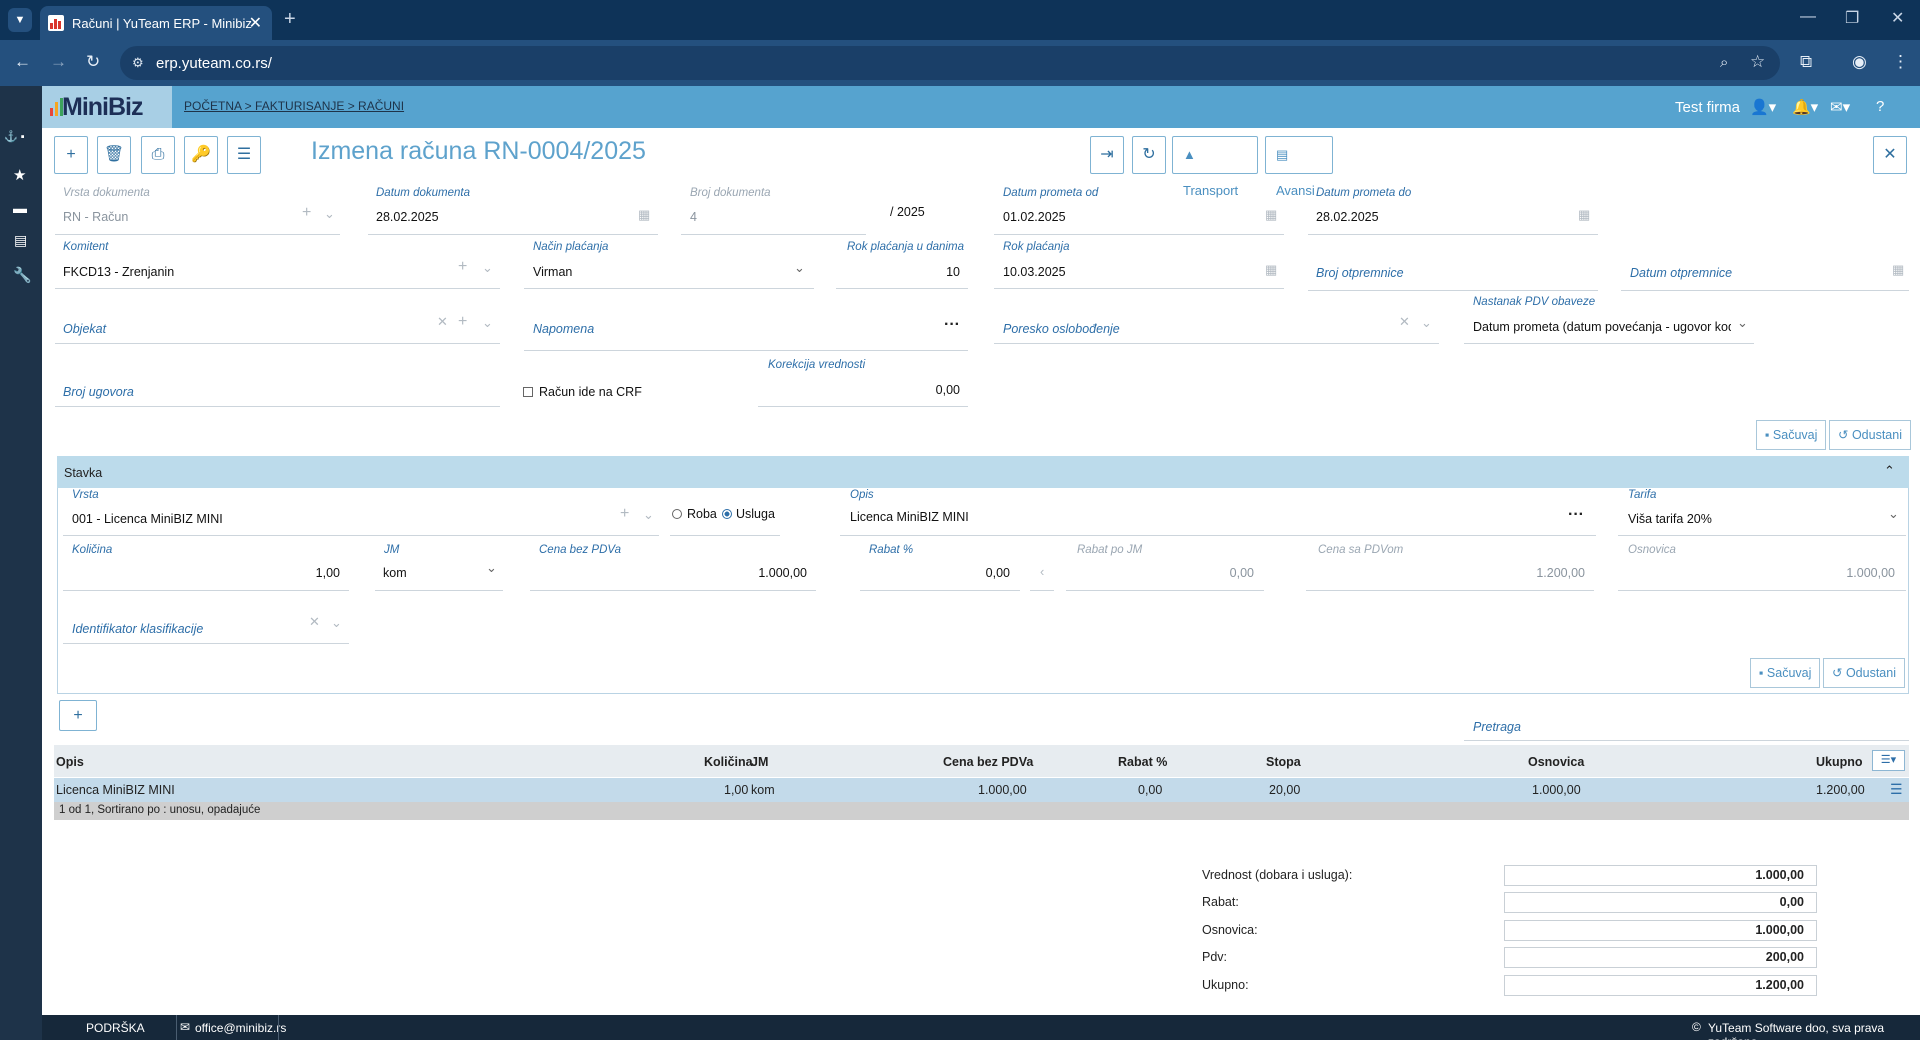 The image size is (1920, 1049). Describe the element at coordinates (22, 275) in the screenshot. I see `wrench-icon: 🔧` at that location.